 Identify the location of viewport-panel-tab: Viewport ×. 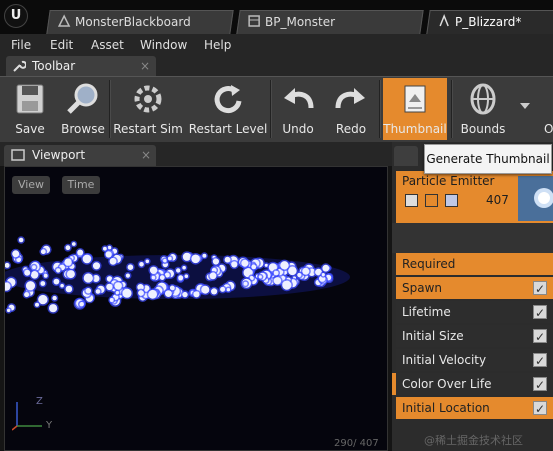
(80, 155).